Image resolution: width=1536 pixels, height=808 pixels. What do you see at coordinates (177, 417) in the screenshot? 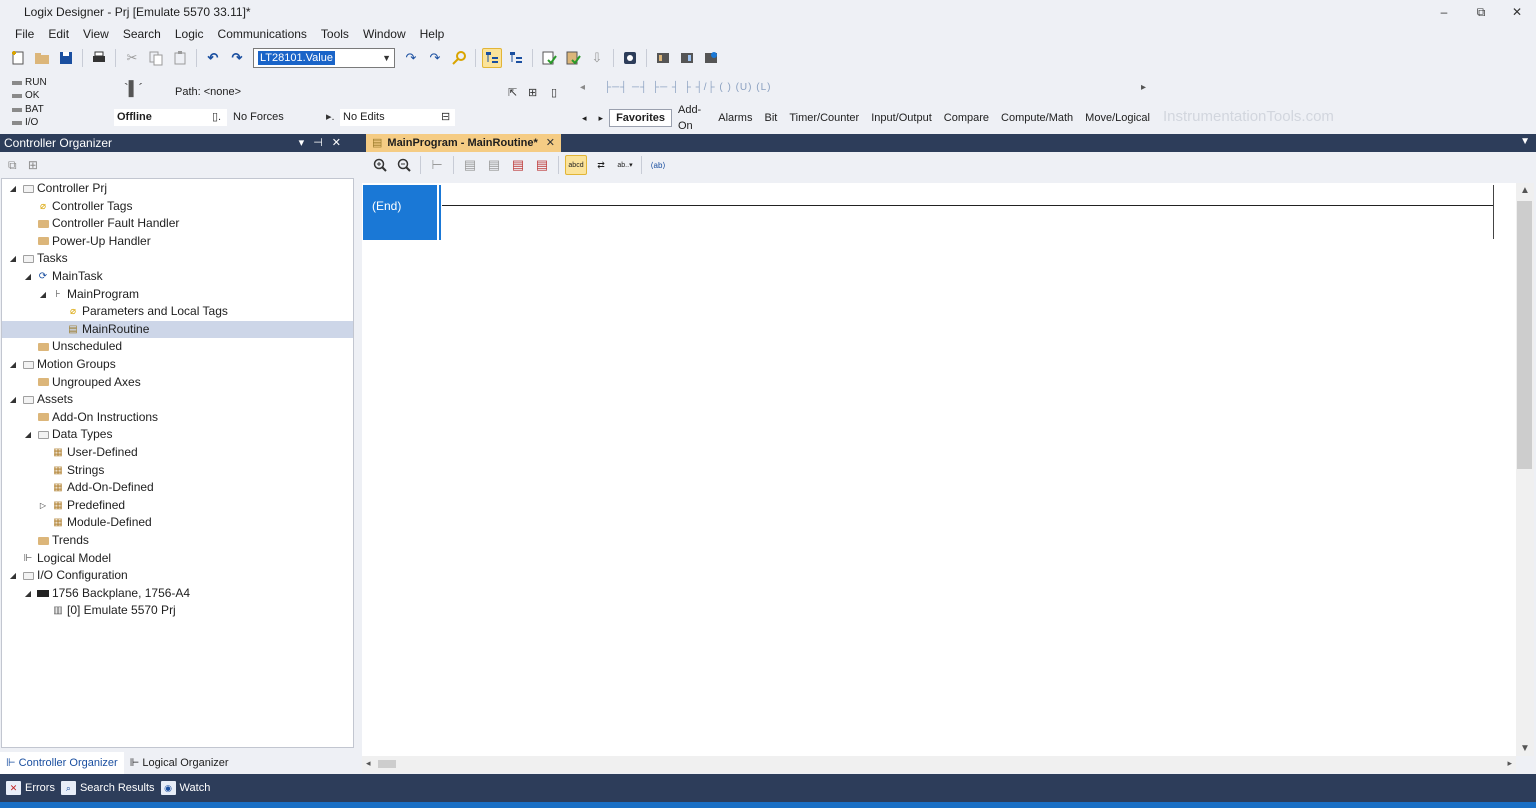
I see `tree-item: Add-On Instructions` at bounding box center [177, 417].